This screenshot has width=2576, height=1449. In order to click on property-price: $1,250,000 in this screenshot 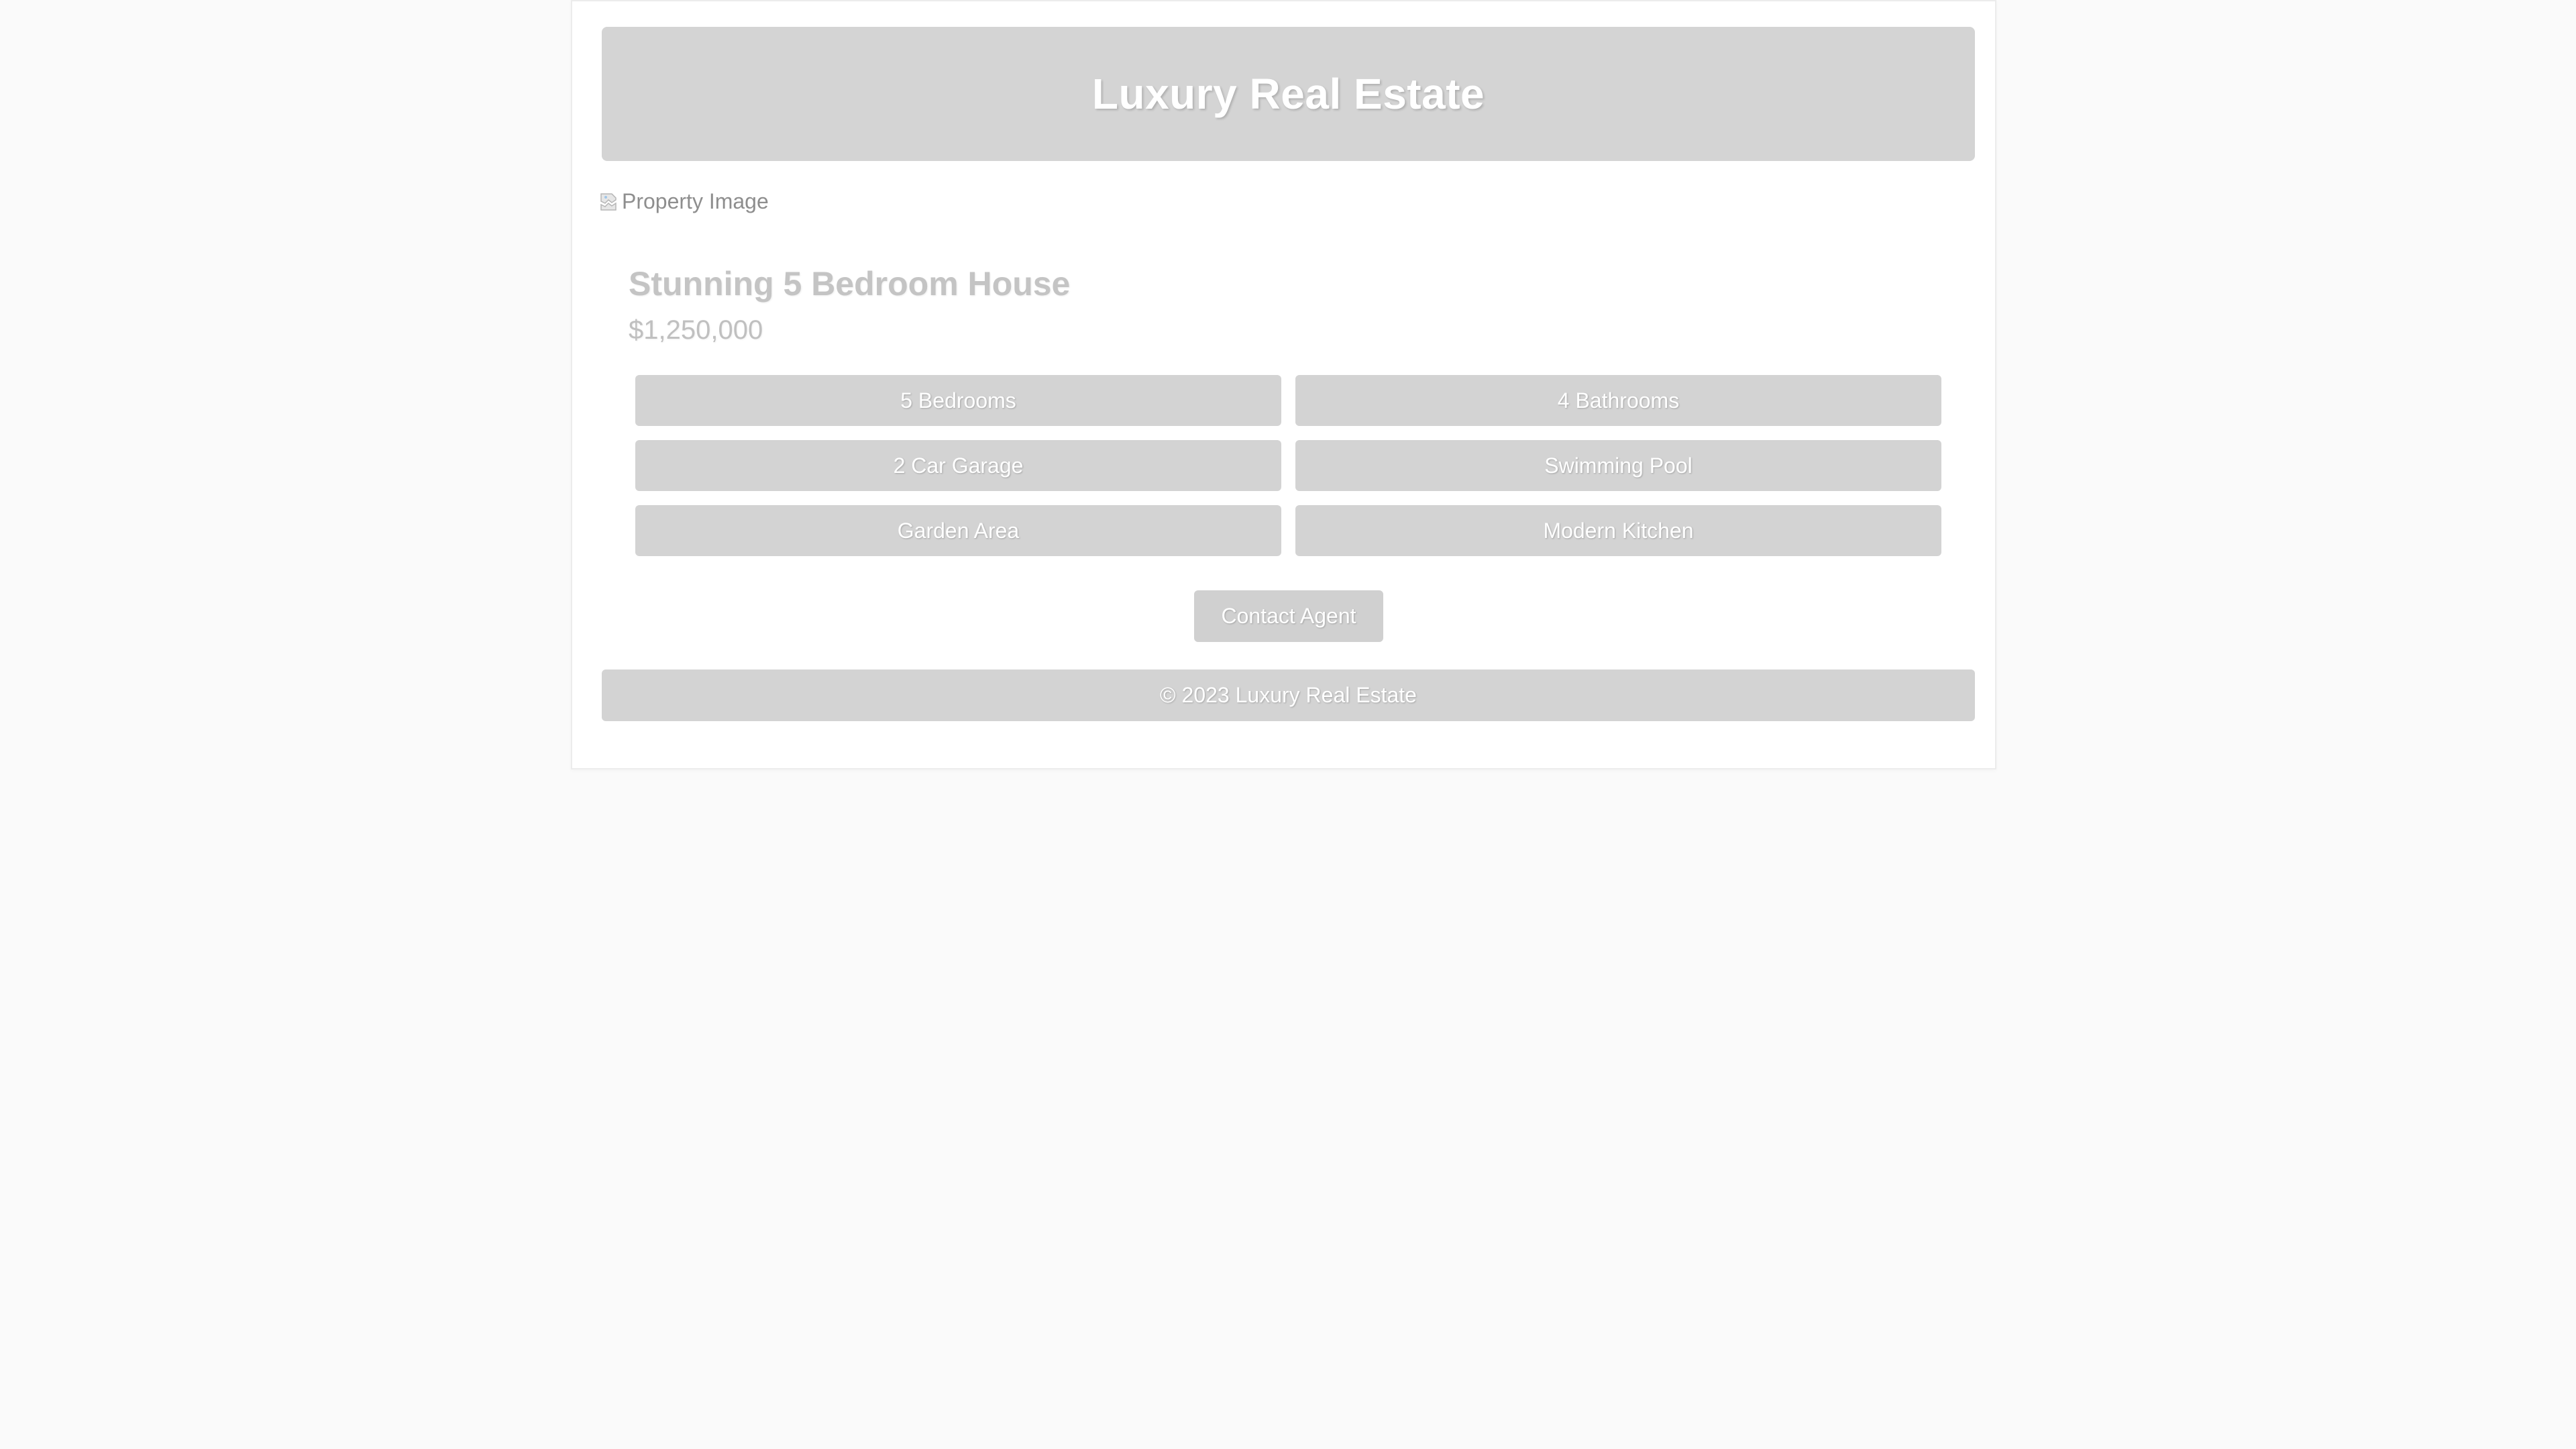, I will do `click(696, 330)`.